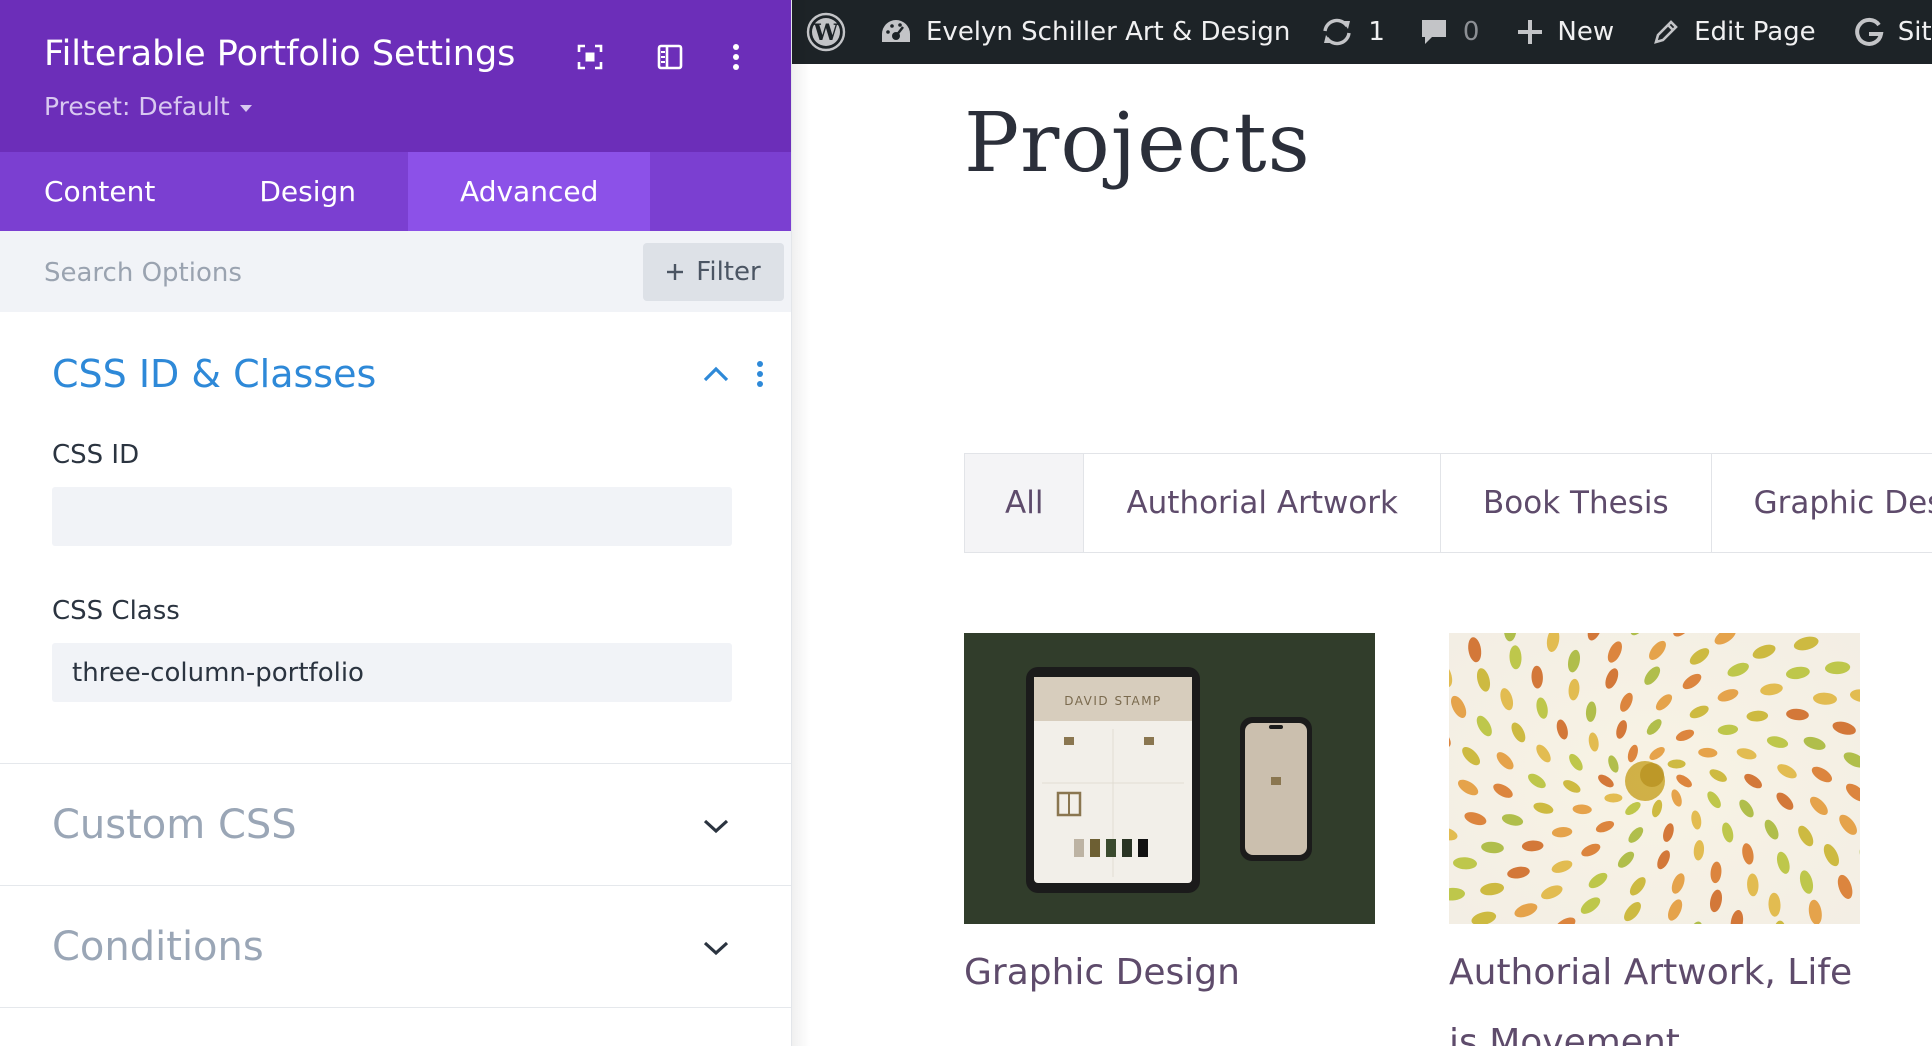 The width and height of the screenshot is (1932, 1046). What do you see at coordinates (590, 57) in the screenshot?
I see `fullscreen-icon` at bounding box center [590, 57].